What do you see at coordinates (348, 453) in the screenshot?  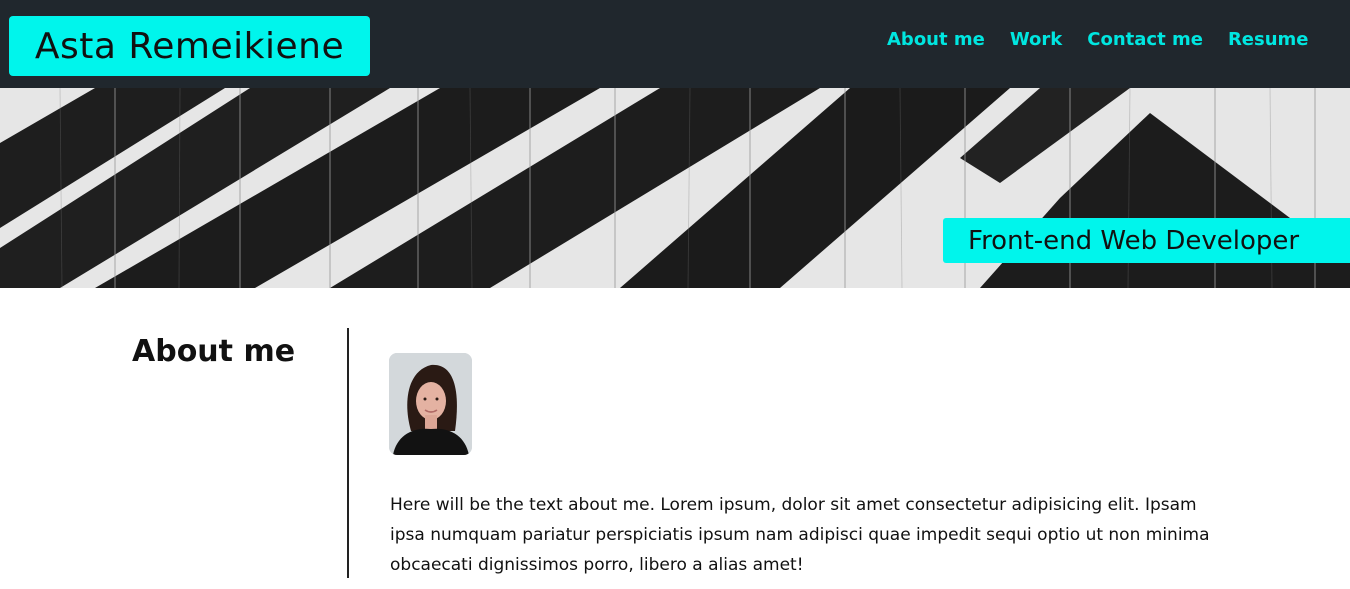 I see `section-divider` at bounding box center [348, 453].